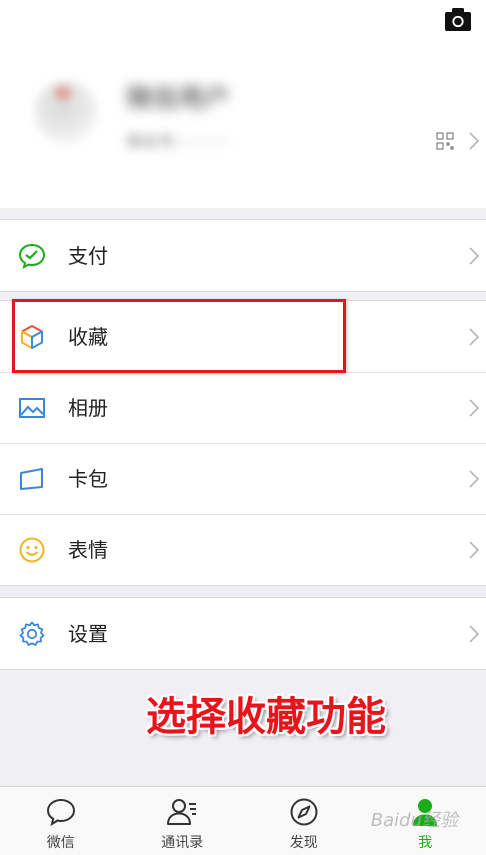 The height and width of the screenshot is (855, 486). What do you see at coordinates (61, 812) in the screenshot?
I see `chat-bubble-icon` at bounding box center [61, 812].